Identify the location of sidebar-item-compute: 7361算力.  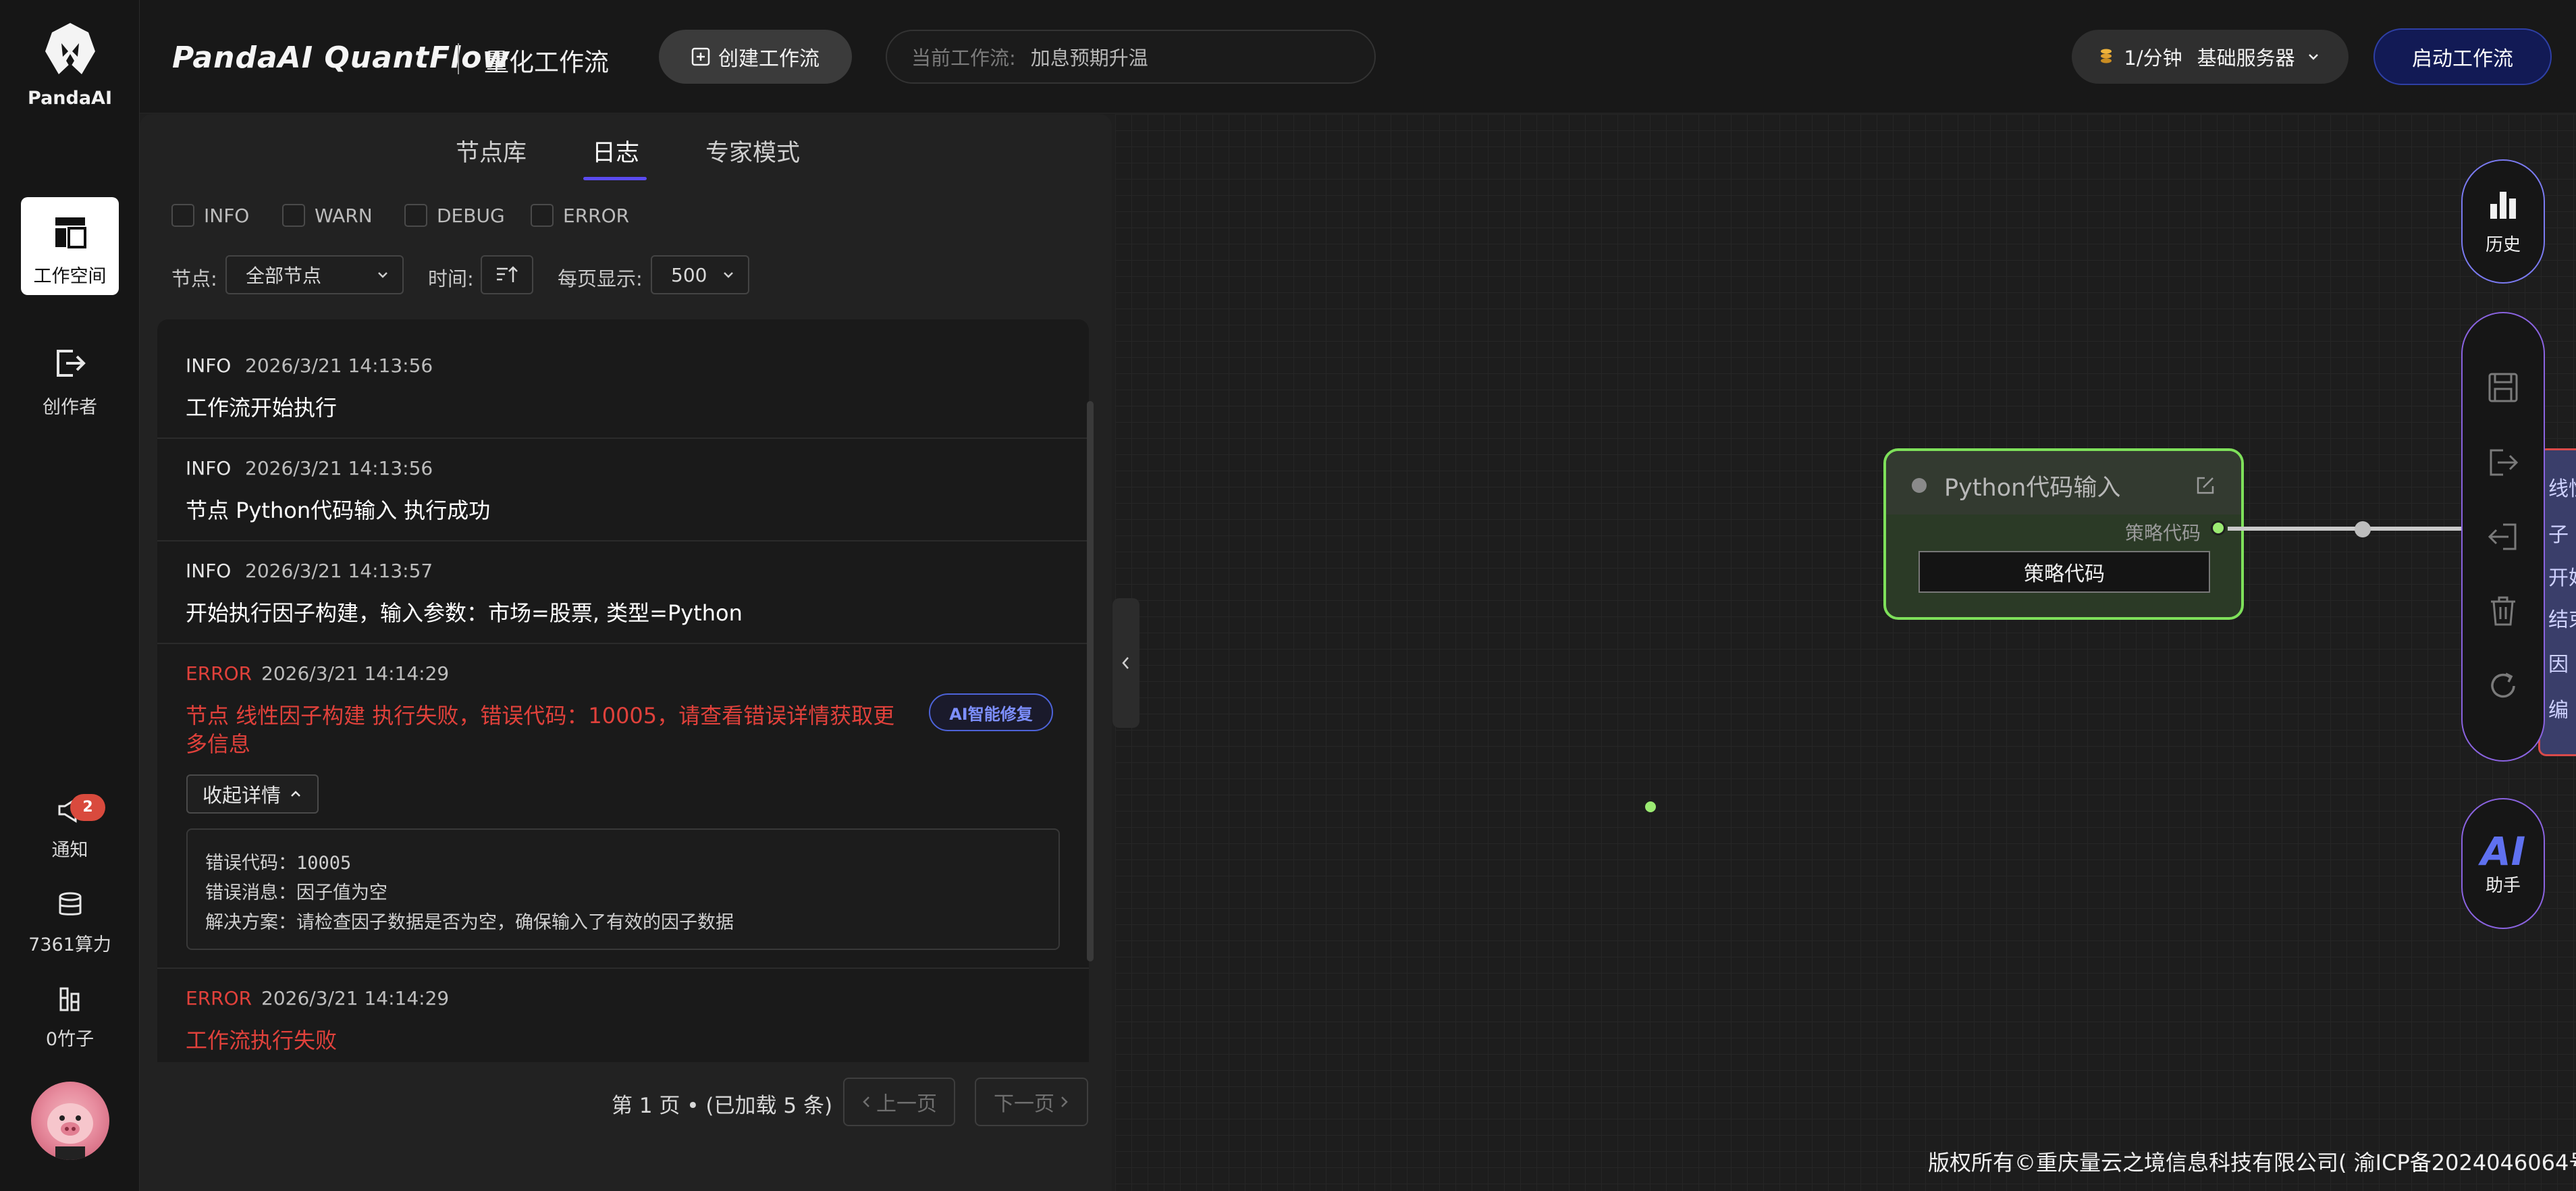
(70, 923).